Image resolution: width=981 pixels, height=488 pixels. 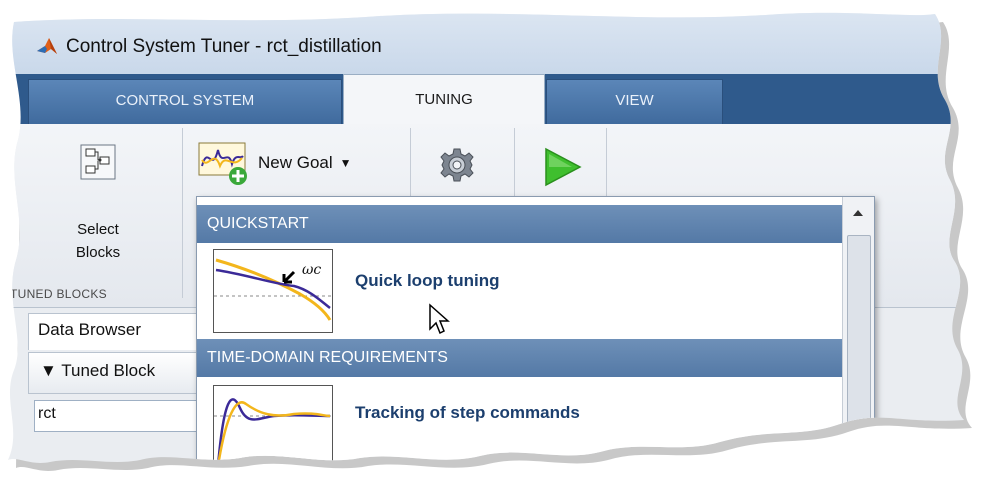 What do you see at coordinates (224, 46) in the screenshot?
I see `window-title: Control System Tuner - rct_distillation` at bounding box center [224, 46].